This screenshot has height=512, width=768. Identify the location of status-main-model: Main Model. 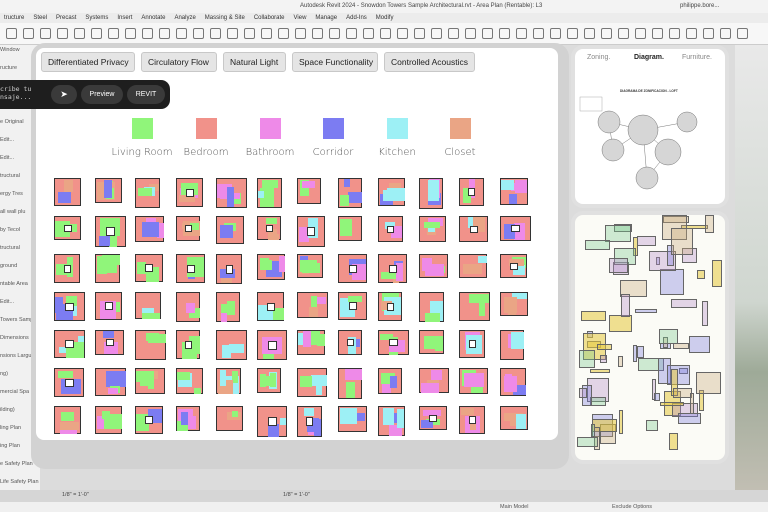
(514, 507).